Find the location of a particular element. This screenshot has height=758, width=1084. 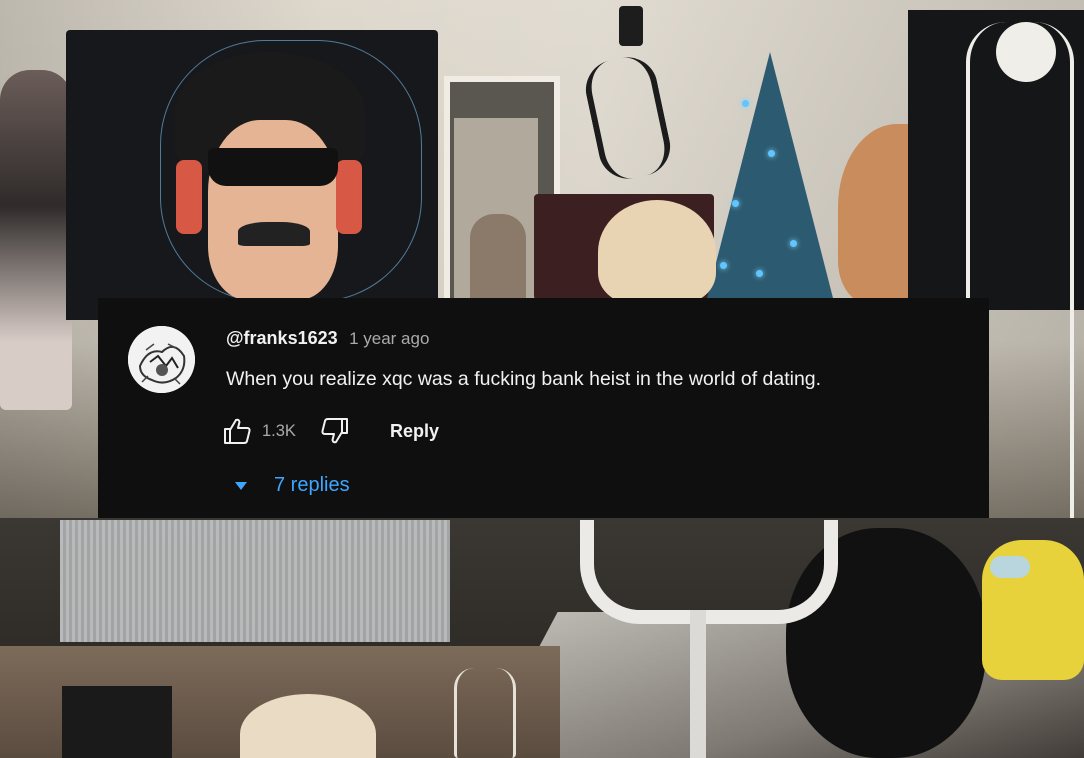

thumbs-up-icon is located at coordinates (237, 431).